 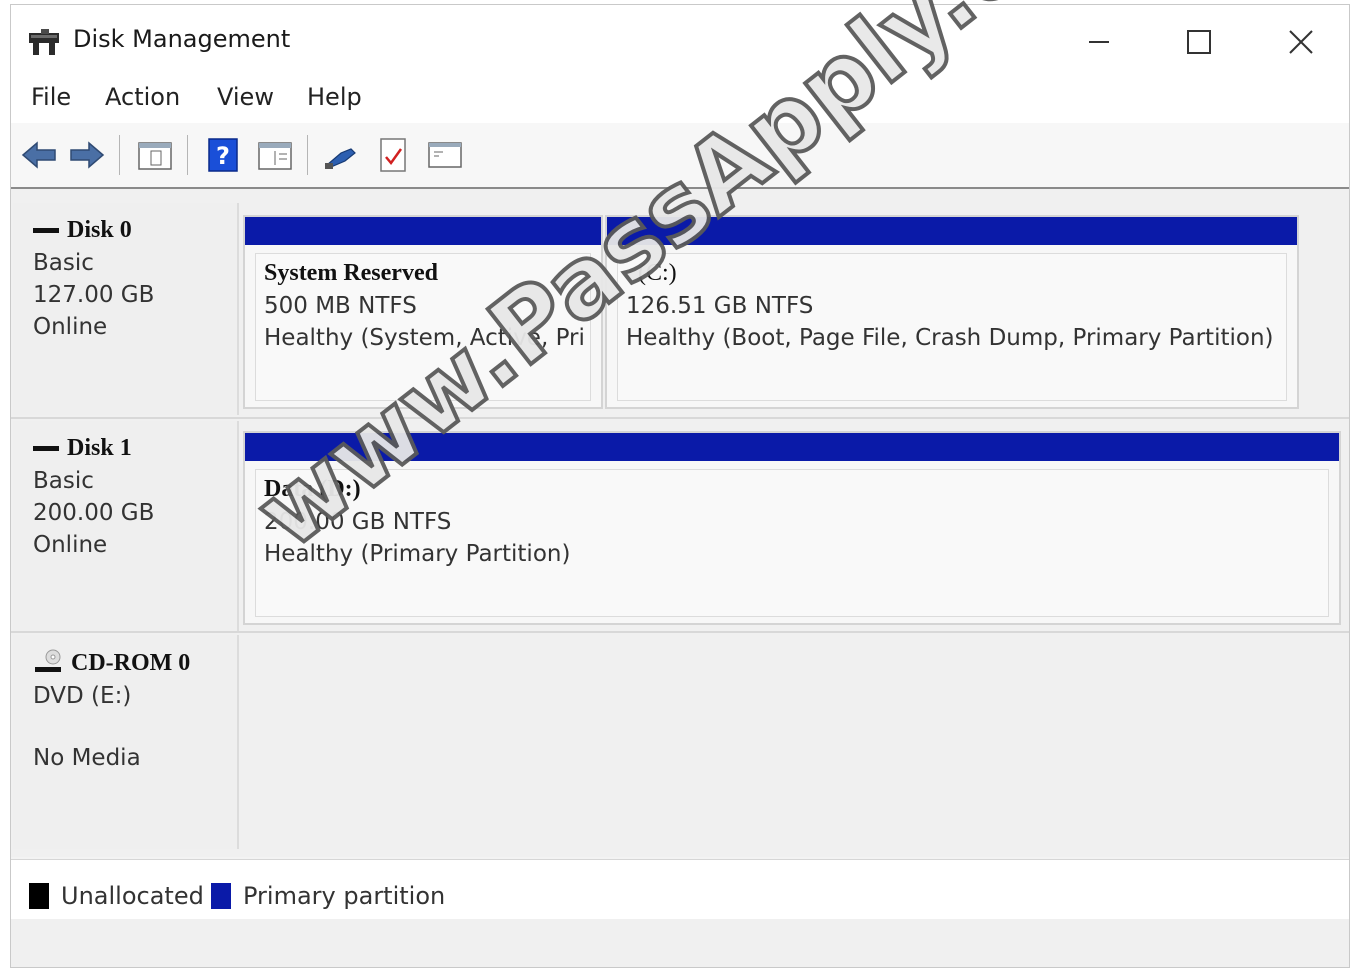 What do you see at coordinates (63, 263) in the screenshot?
I see `disk-0-type: Basic` at bounding box center [63, 263].